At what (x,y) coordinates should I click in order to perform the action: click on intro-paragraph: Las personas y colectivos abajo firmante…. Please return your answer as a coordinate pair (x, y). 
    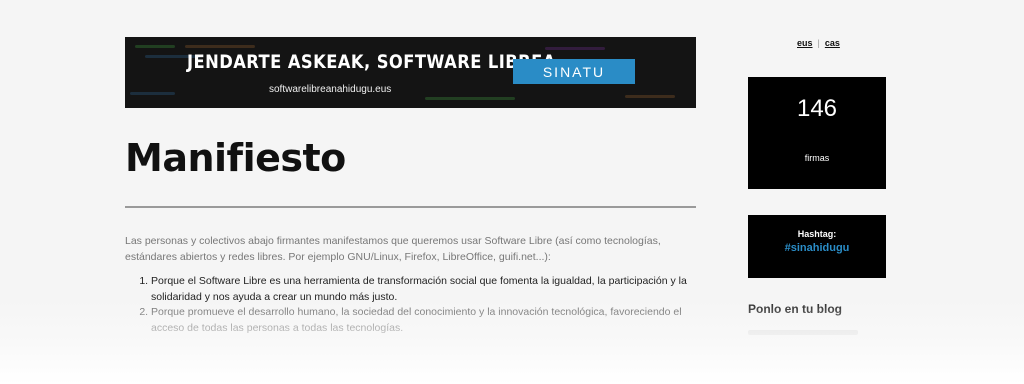
    Looking at the image, I should click on (393, 249).